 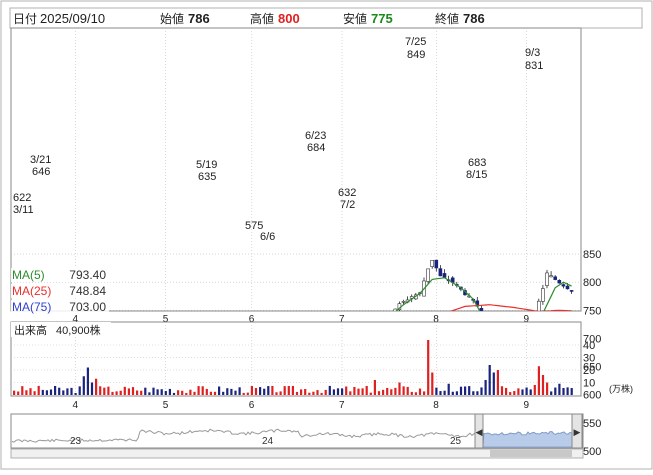 What do you see at coordinates (531, 453) in the screenshot?
I see `overview-scrollbar-thumb` at bounding box center [531, 453].